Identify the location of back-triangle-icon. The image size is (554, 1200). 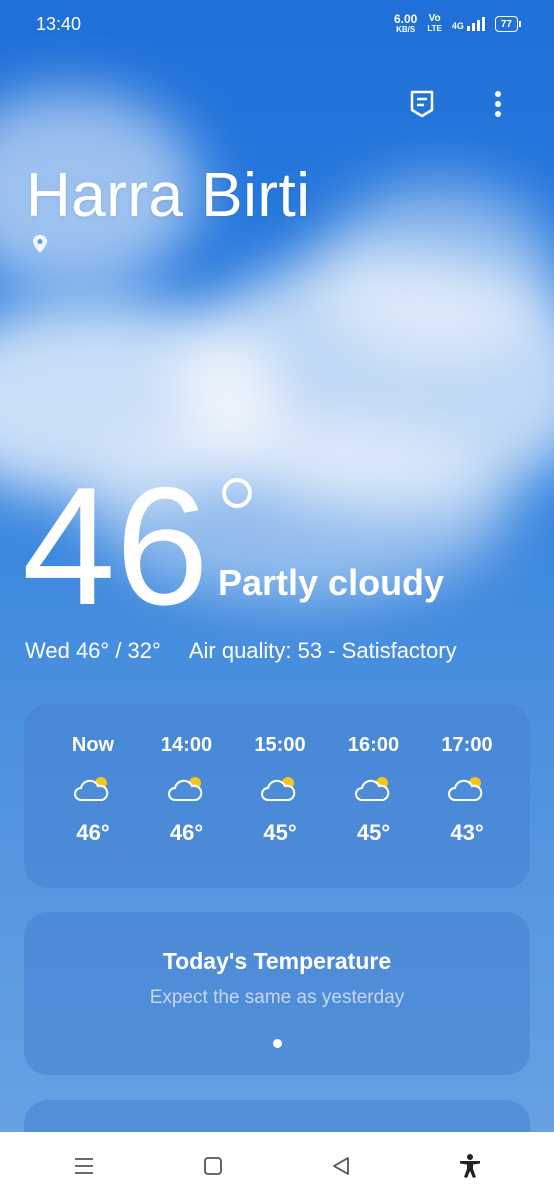
(341, 1166).